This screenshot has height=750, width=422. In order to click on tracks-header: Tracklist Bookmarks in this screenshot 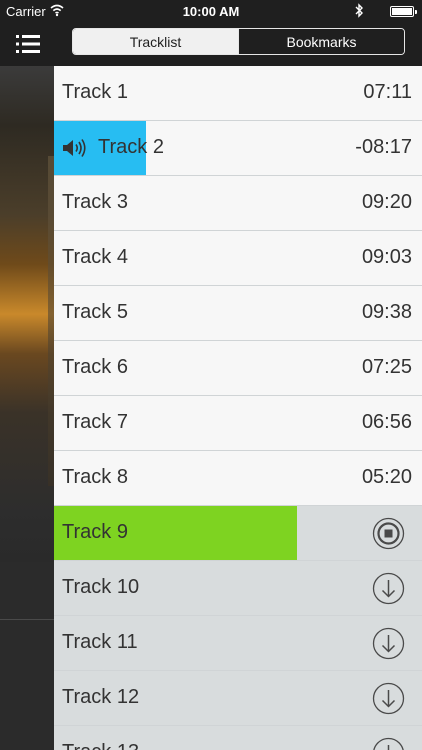, I will do `click(238, 44)`.